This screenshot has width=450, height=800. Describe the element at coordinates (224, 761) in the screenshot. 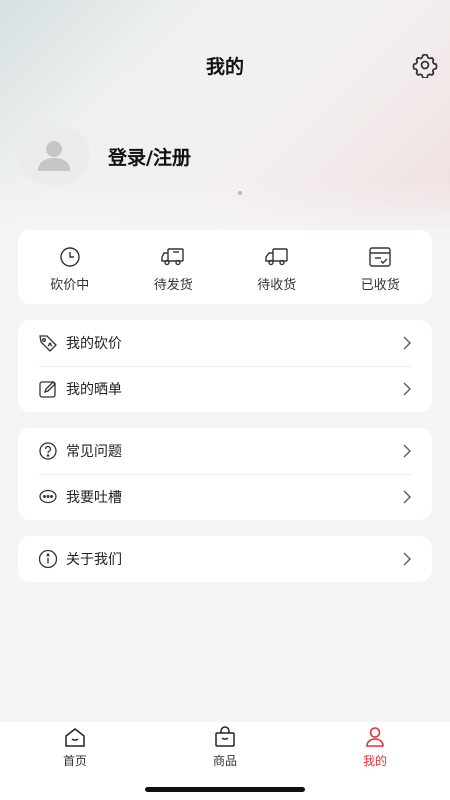

I see `tab-label: 商品` at that location.